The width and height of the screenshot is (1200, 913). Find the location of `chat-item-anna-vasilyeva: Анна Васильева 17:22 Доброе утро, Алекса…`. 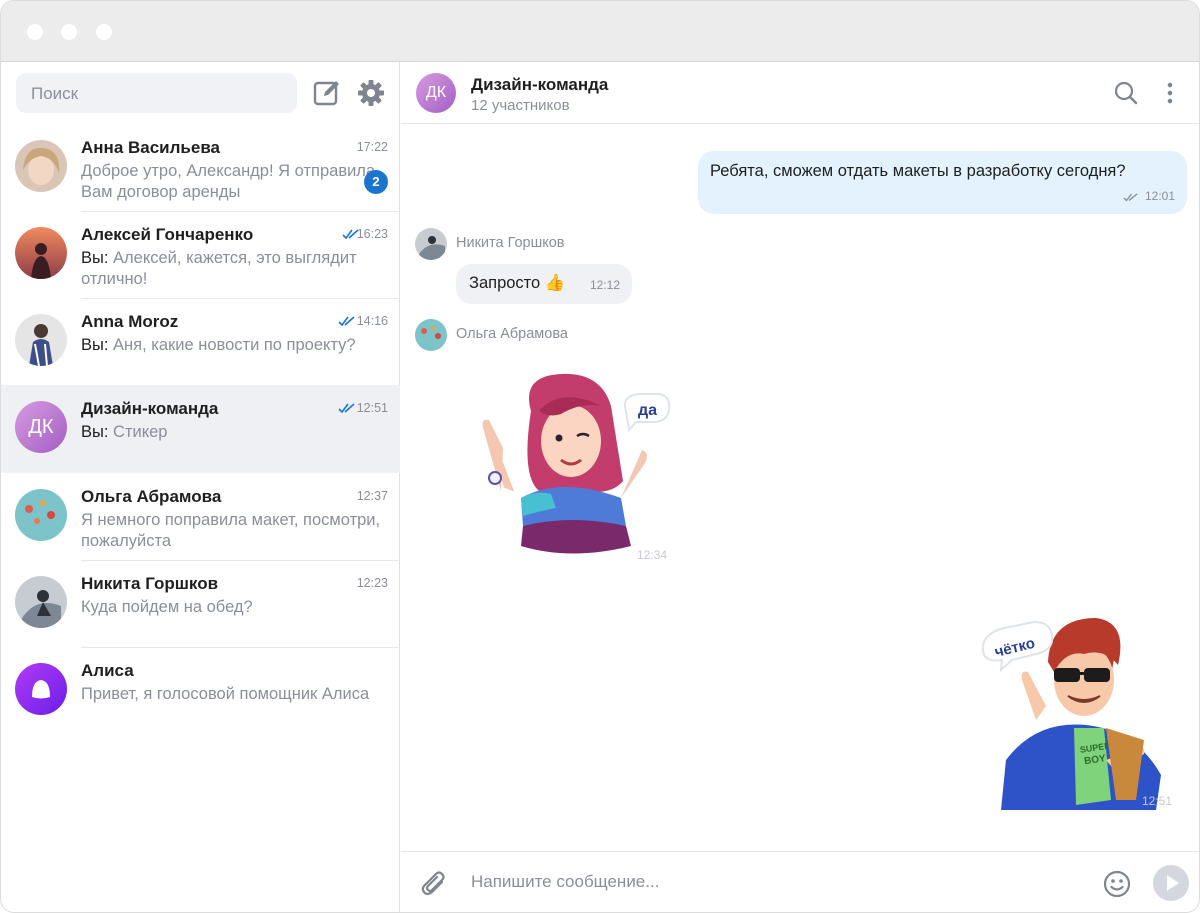

chat-item-anna-vasilyeva: Анна Васильева 17:22 Доброе утро, Алекса… is located at coordinates (200, 168).